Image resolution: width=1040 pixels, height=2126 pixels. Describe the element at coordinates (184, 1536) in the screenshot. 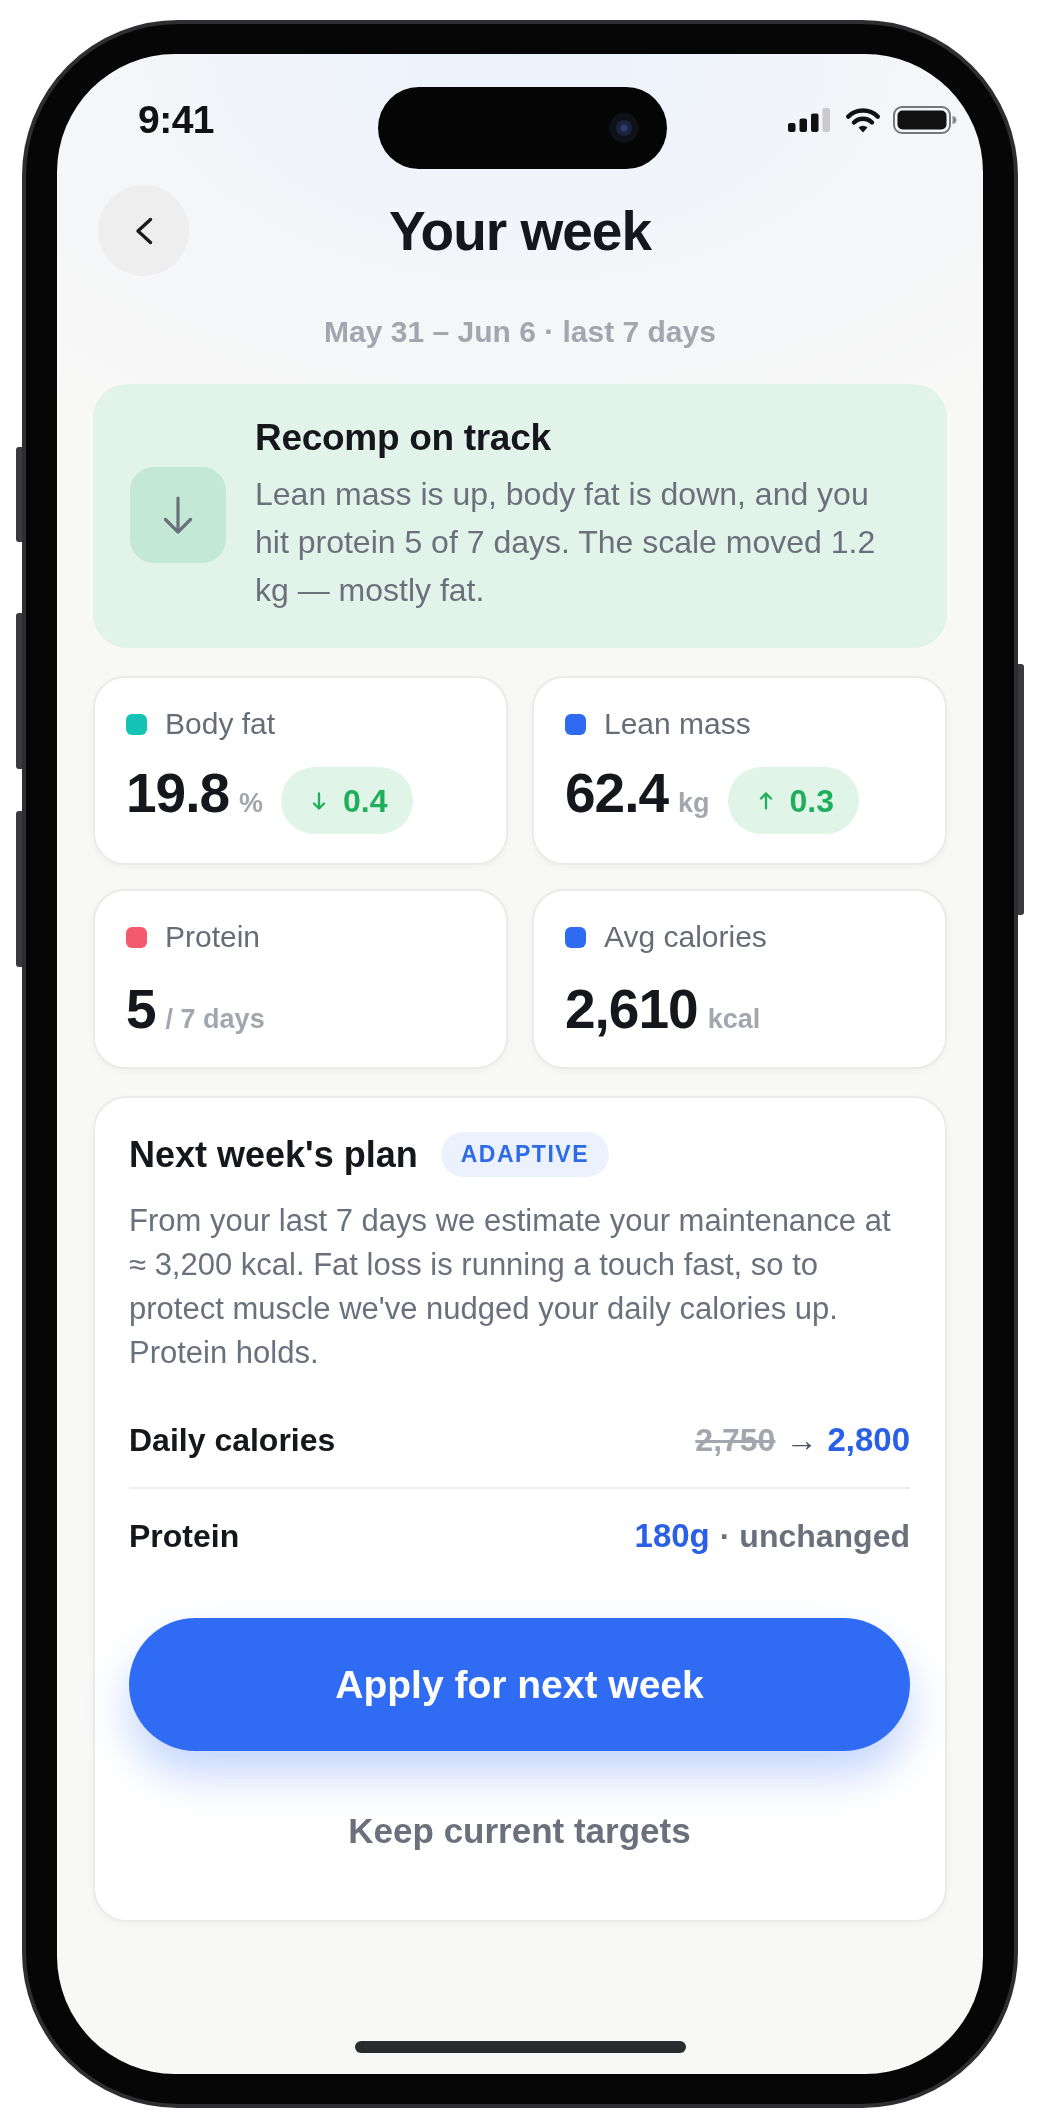

I see `target-label: Protein` at that location.